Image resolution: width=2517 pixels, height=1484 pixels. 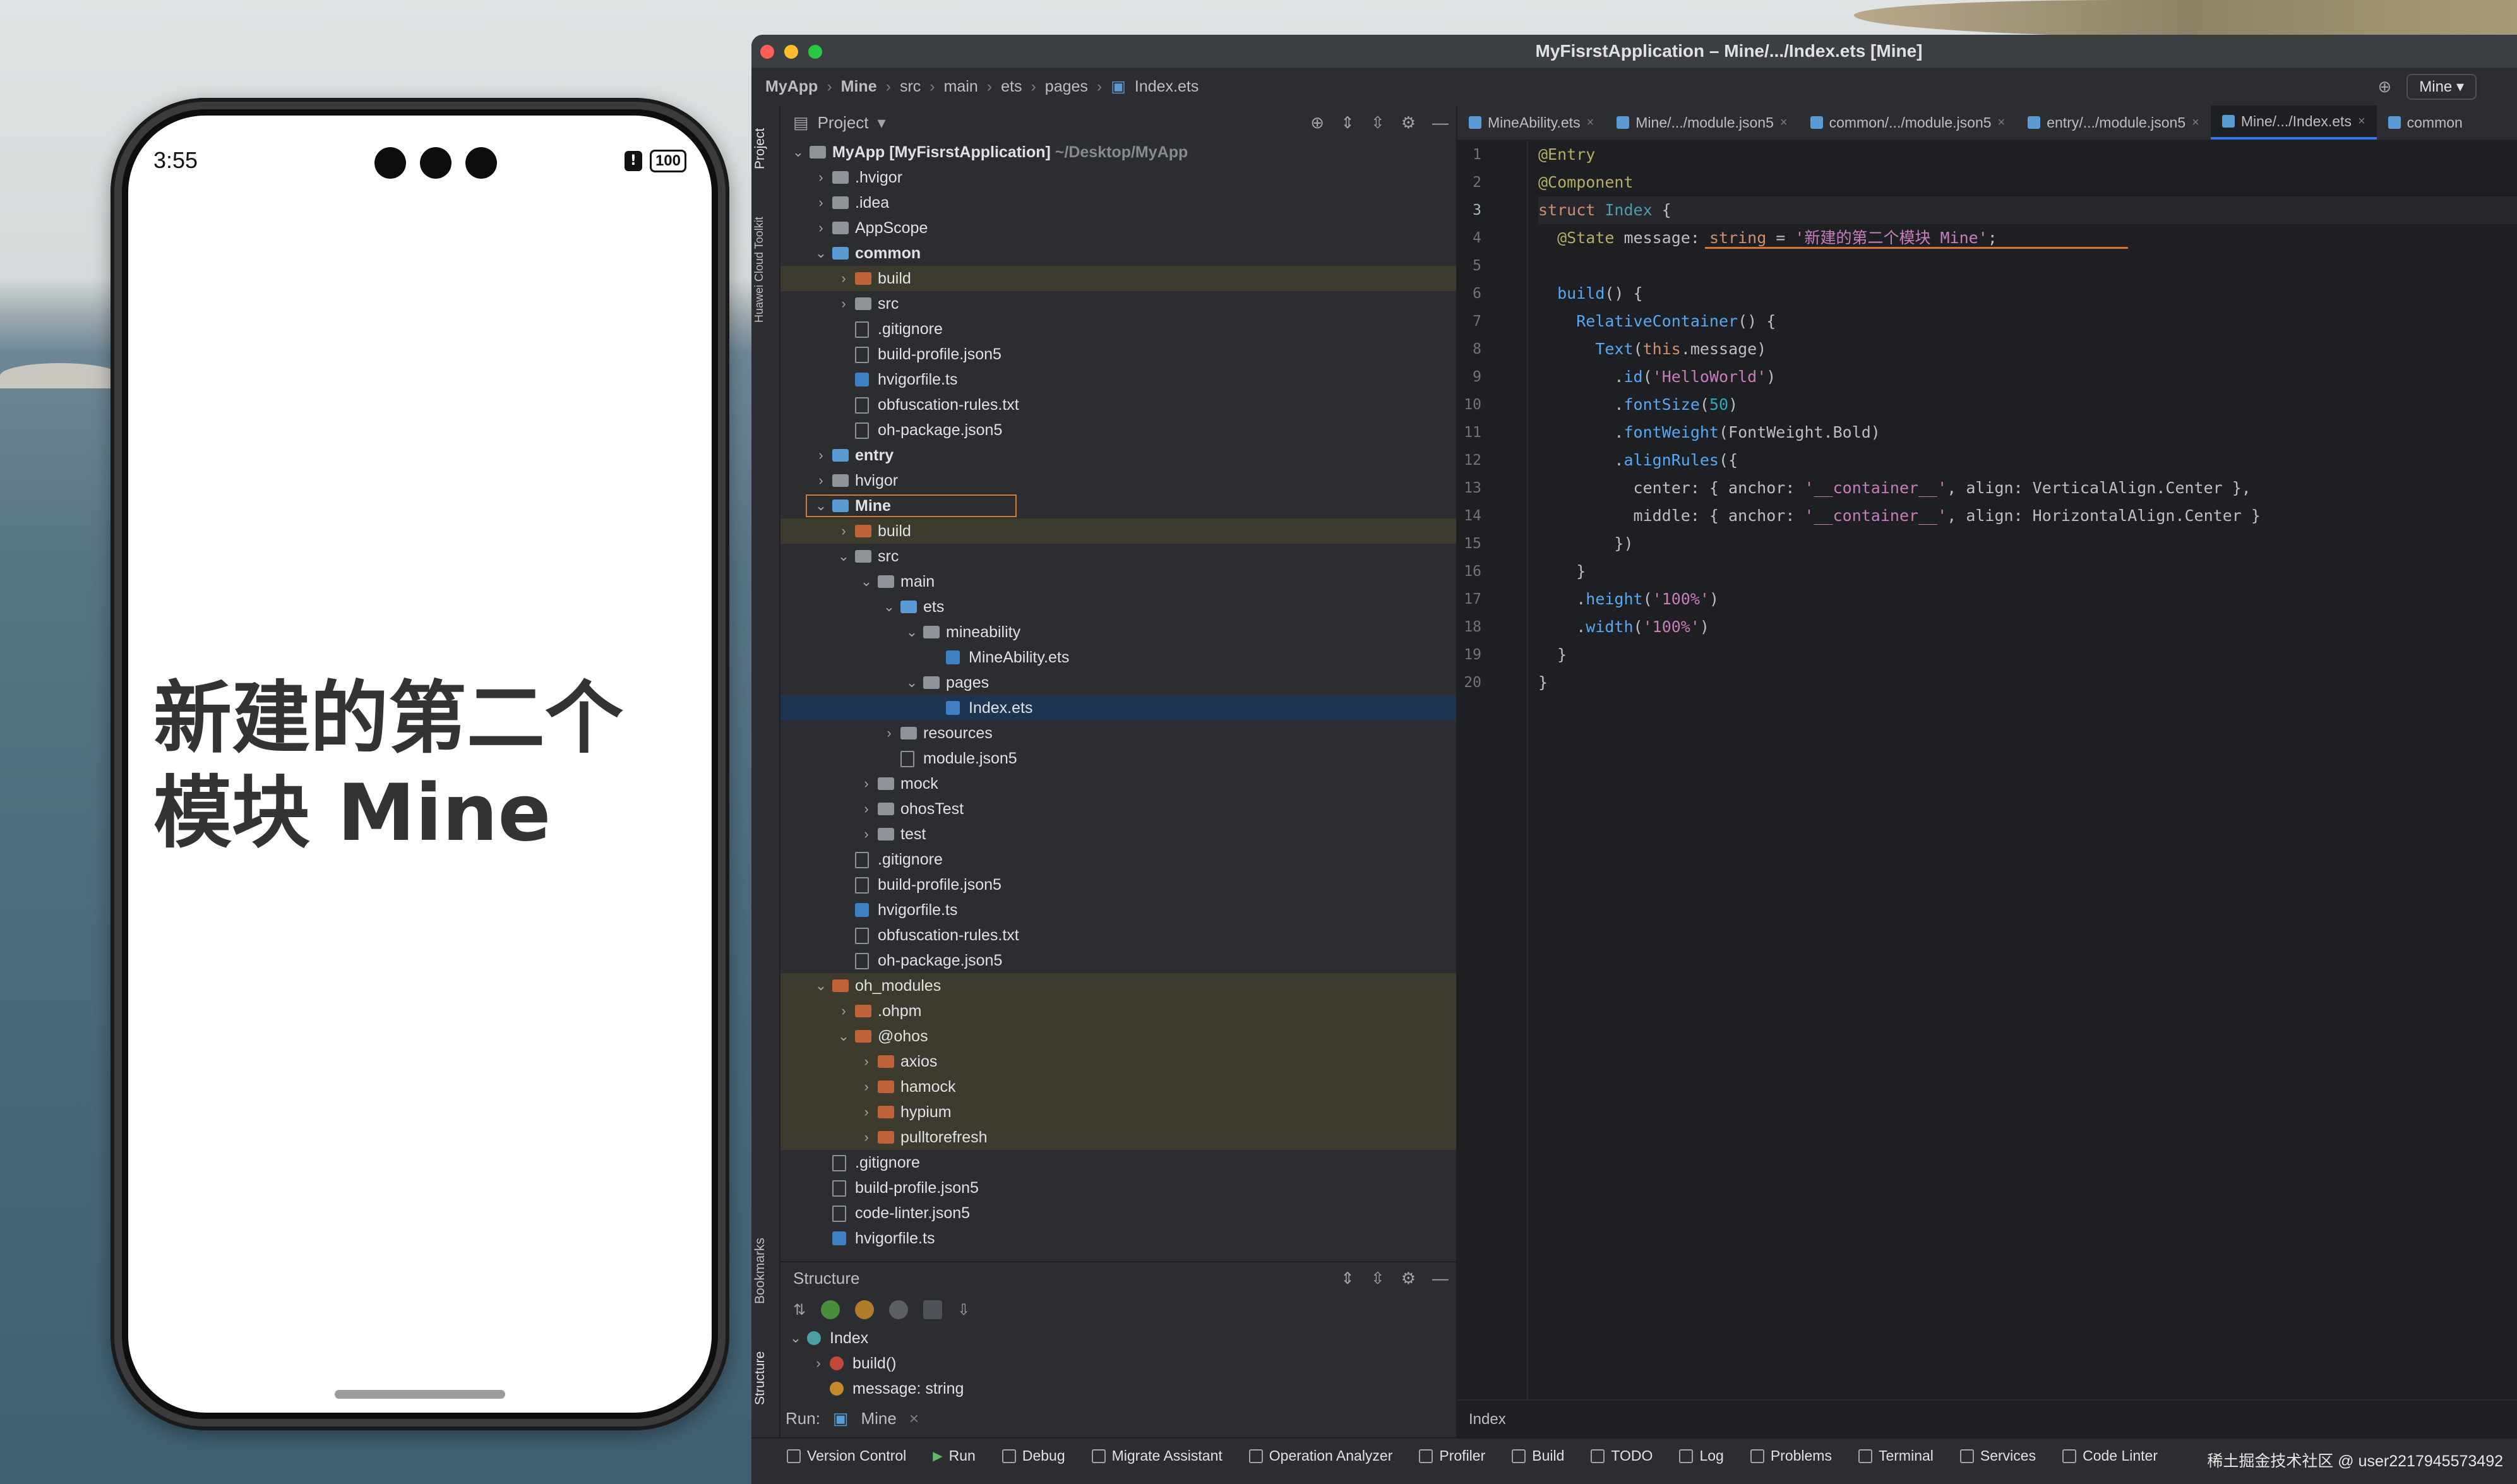 What do you see at coordinates (765, 269) in the screenshot?
I see `cloud-toolkit-tab: Huawei Cloud Toolkit` at bounding box center [765, 269].